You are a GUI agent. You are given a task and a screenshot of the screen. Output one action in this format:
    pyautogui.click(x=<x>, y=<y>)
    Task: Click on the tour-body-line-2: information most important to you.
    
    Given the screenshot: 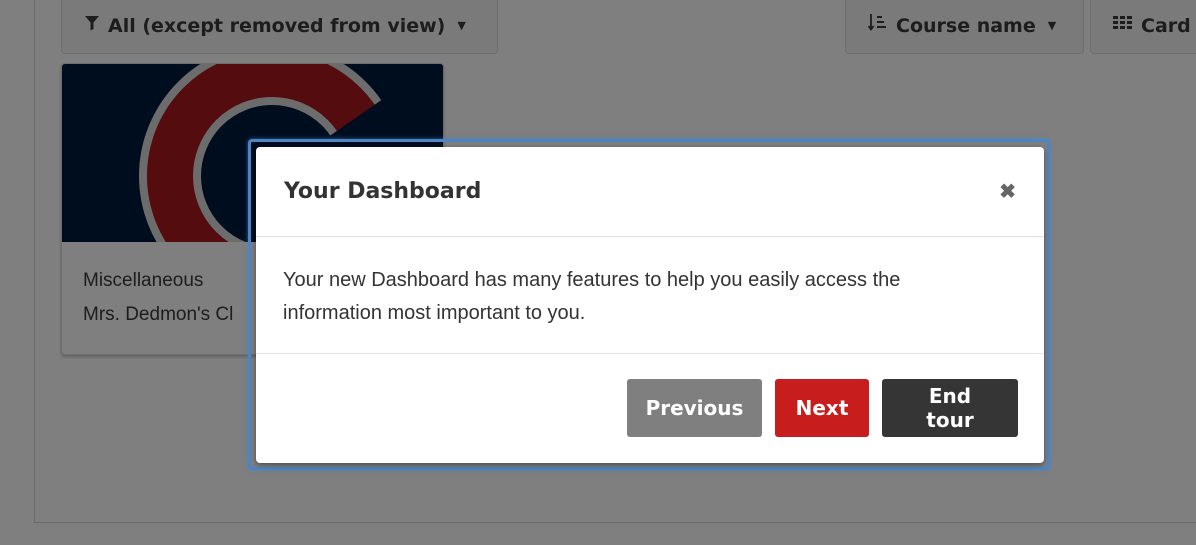 What is the action you would take?
    pyautogui.click(x=434, y=313)
    